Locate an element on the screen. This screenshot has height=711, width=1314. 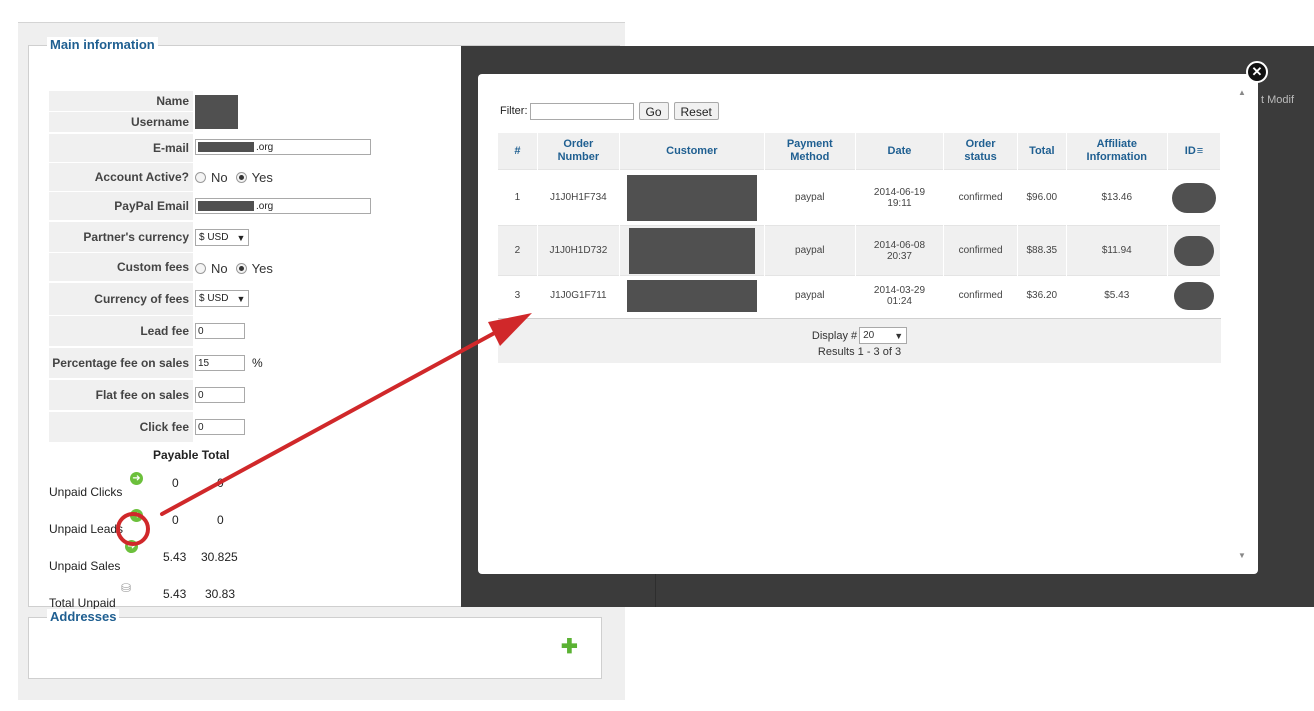
annotation-circle is located at coordinates (133, 529).